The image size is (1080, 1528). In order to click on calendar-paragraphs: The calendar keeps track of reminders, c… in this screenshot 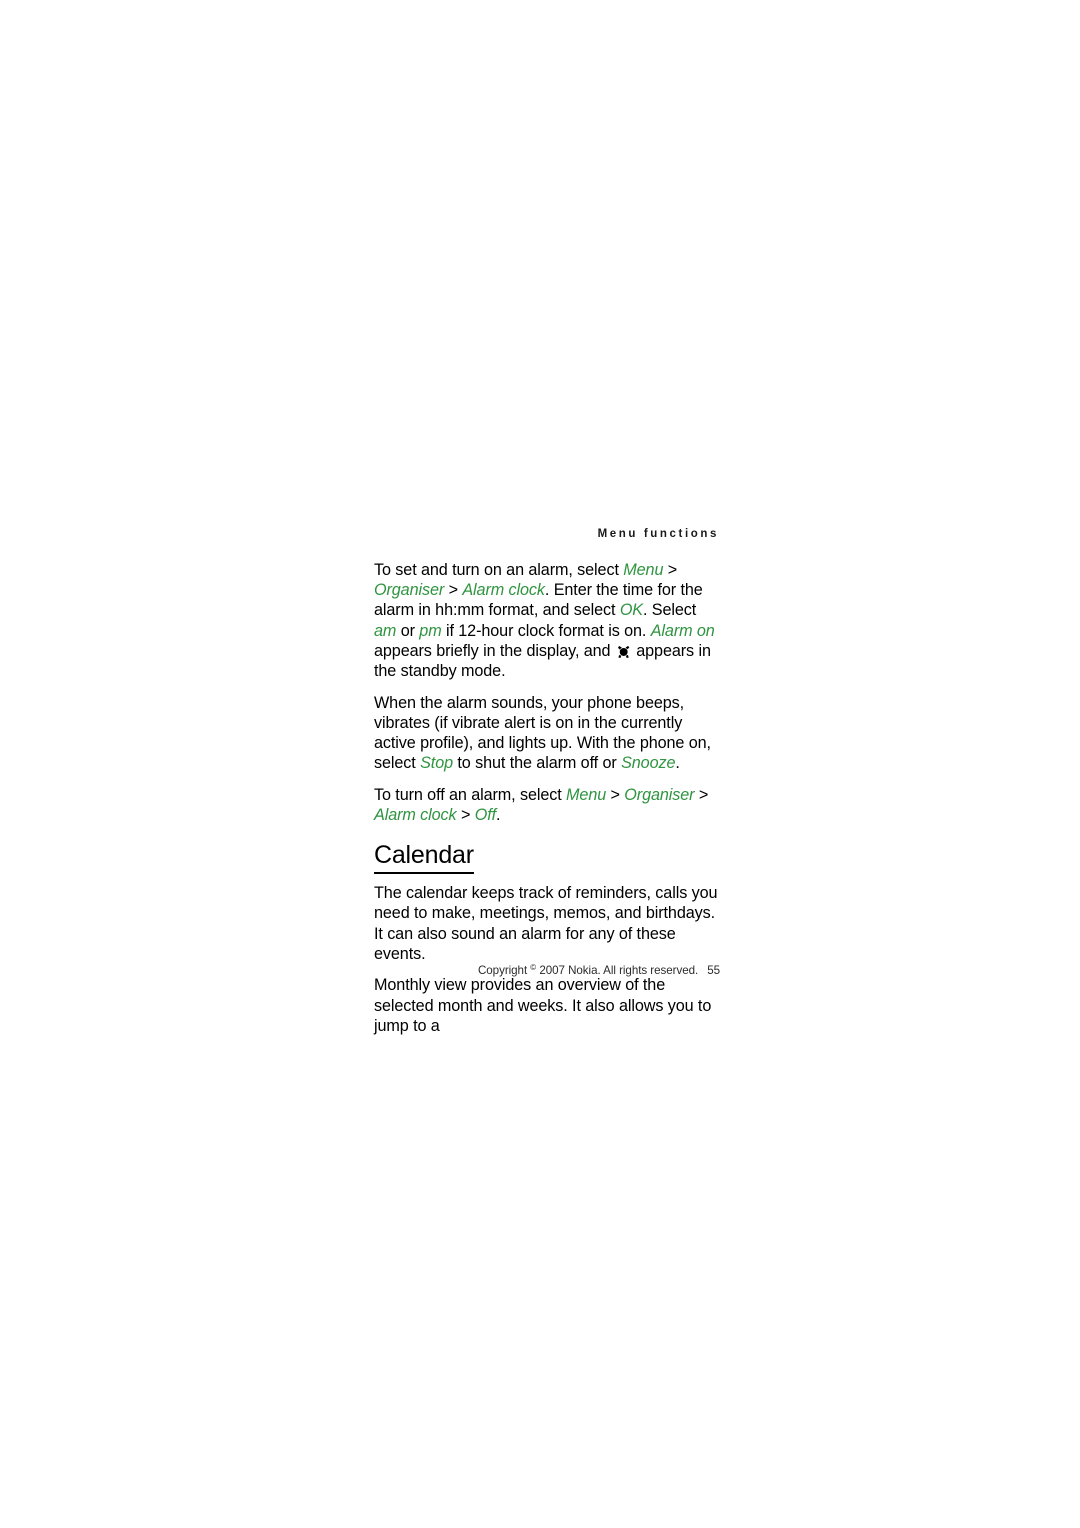, I will do `click(547, 959)`.